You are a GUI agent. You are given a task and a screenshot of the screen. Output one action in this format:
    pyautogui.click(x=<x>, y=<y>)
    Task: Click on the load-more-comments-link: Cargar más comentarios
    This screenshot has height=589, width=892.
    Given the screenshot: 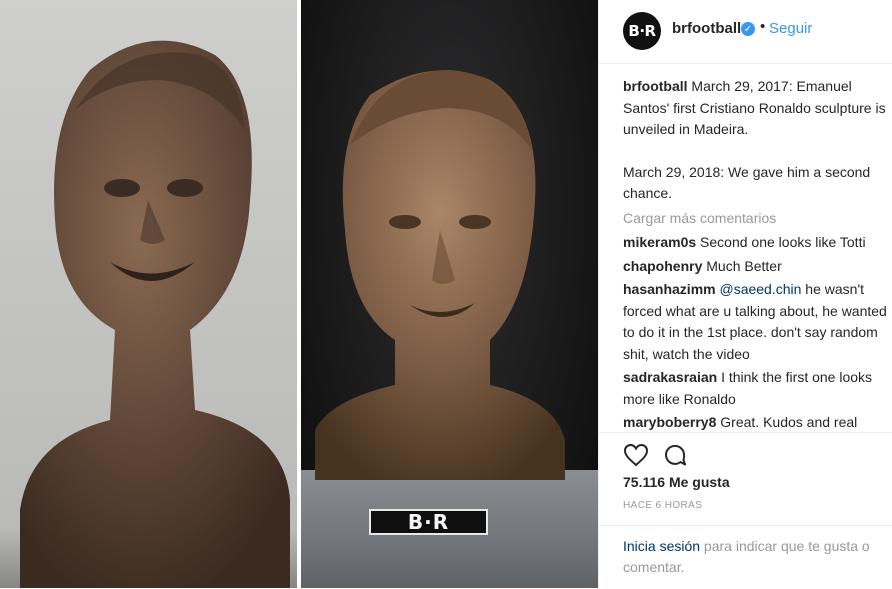 What is the action you would take?
    pyautogui.click(x=756, y=219)
    